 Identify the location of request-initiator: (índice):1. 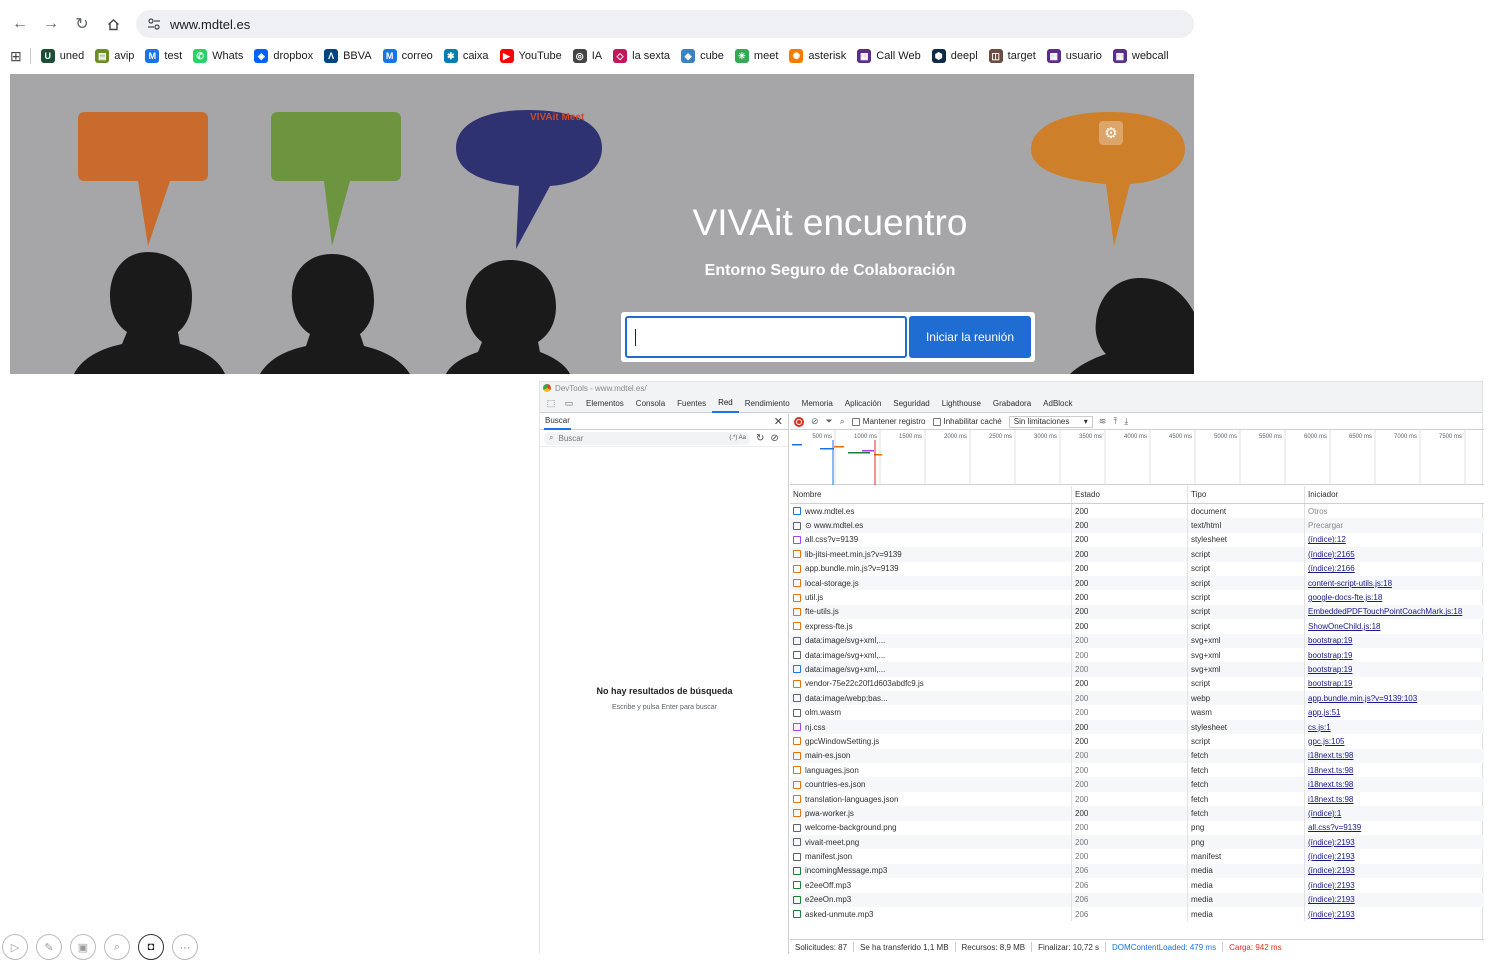
(1324, 813).